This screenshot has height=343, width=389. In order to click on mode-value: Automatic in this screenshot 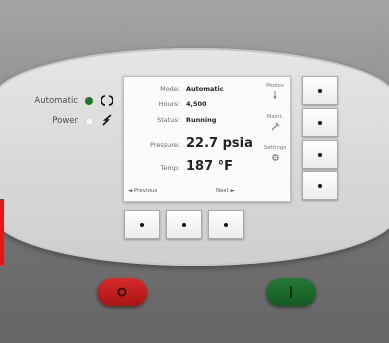, I will do `click(205, 89)`.